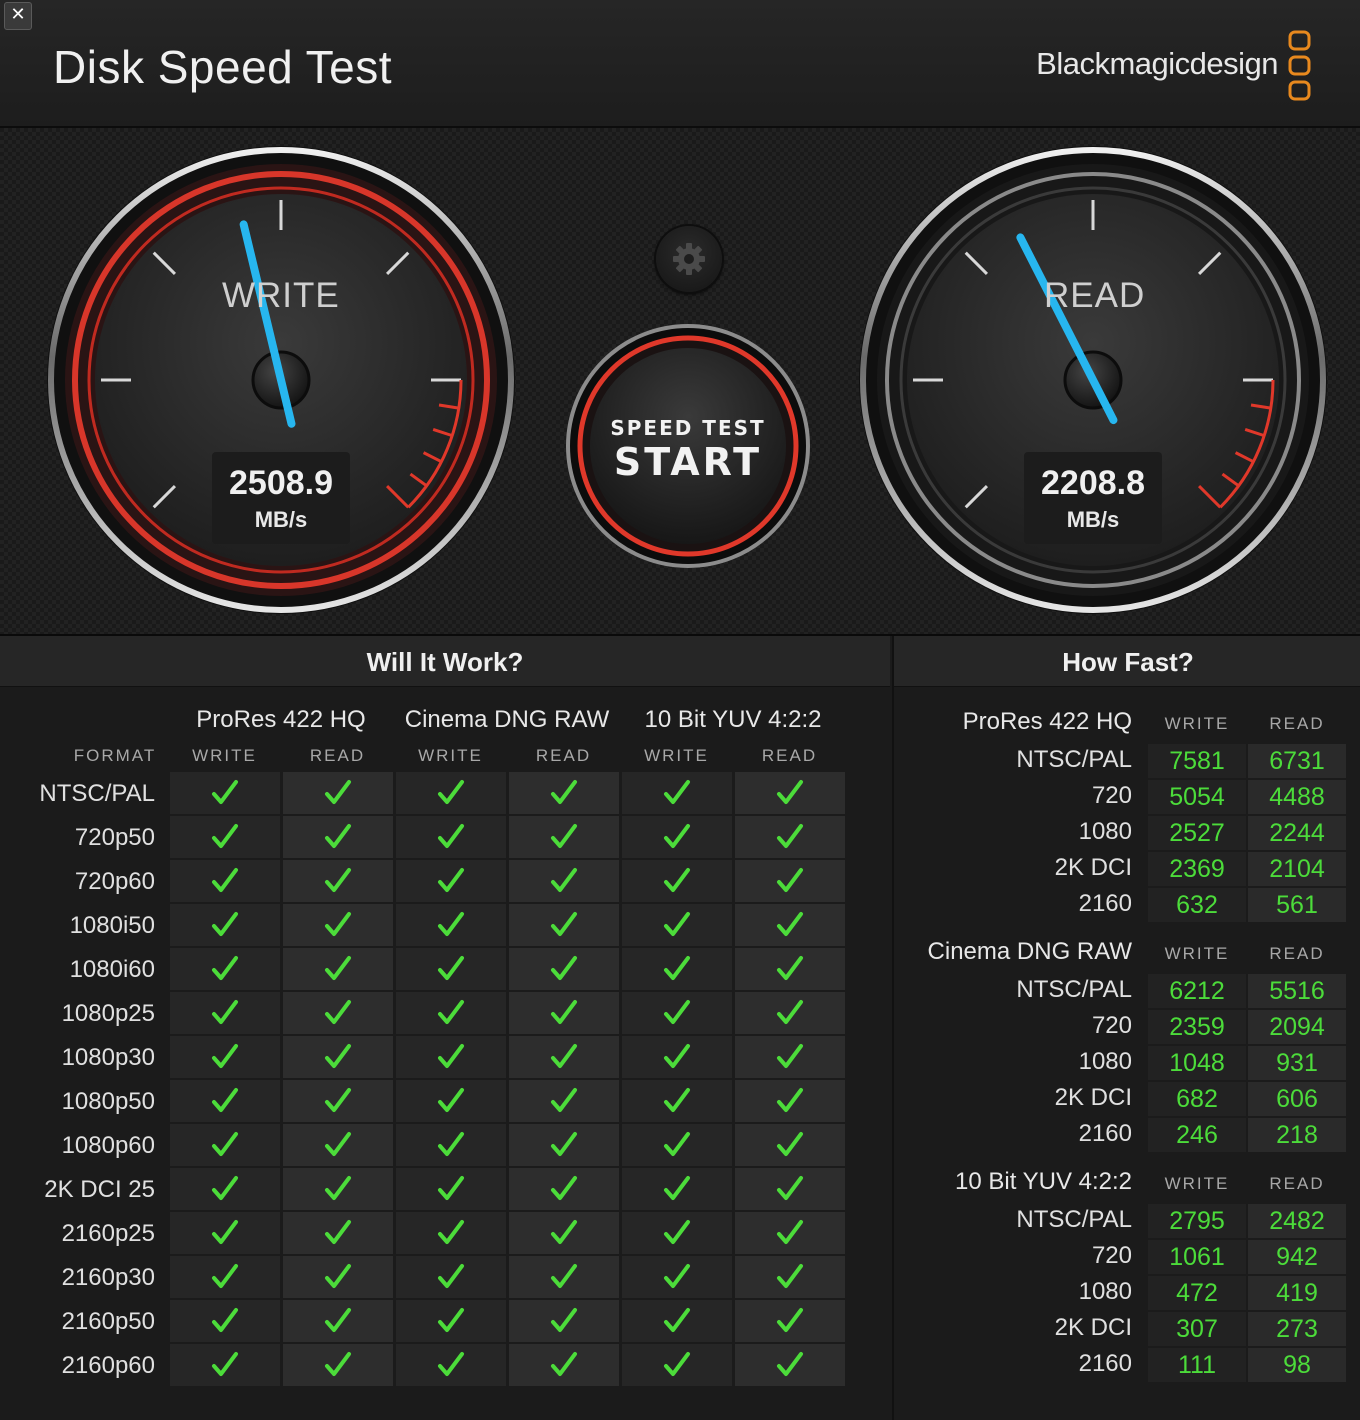 This screenshot has width=1360, height=1420. I want to click on codec-header: 10 Bit YUV 4:2:2, so click(733, 719).